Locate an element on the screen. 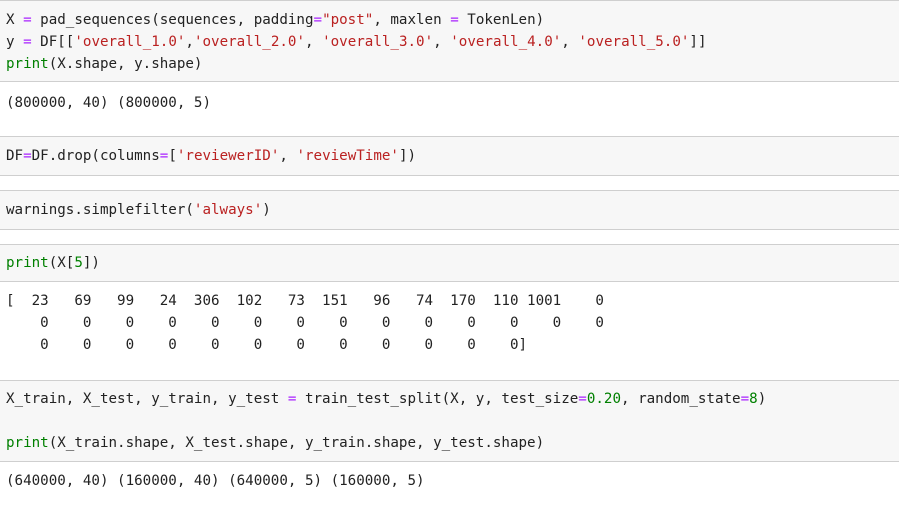 This screenshot has height=505, width=899. code-cell-3-input: warnings.simplefilter('always') is located at coordinates (449, 210).